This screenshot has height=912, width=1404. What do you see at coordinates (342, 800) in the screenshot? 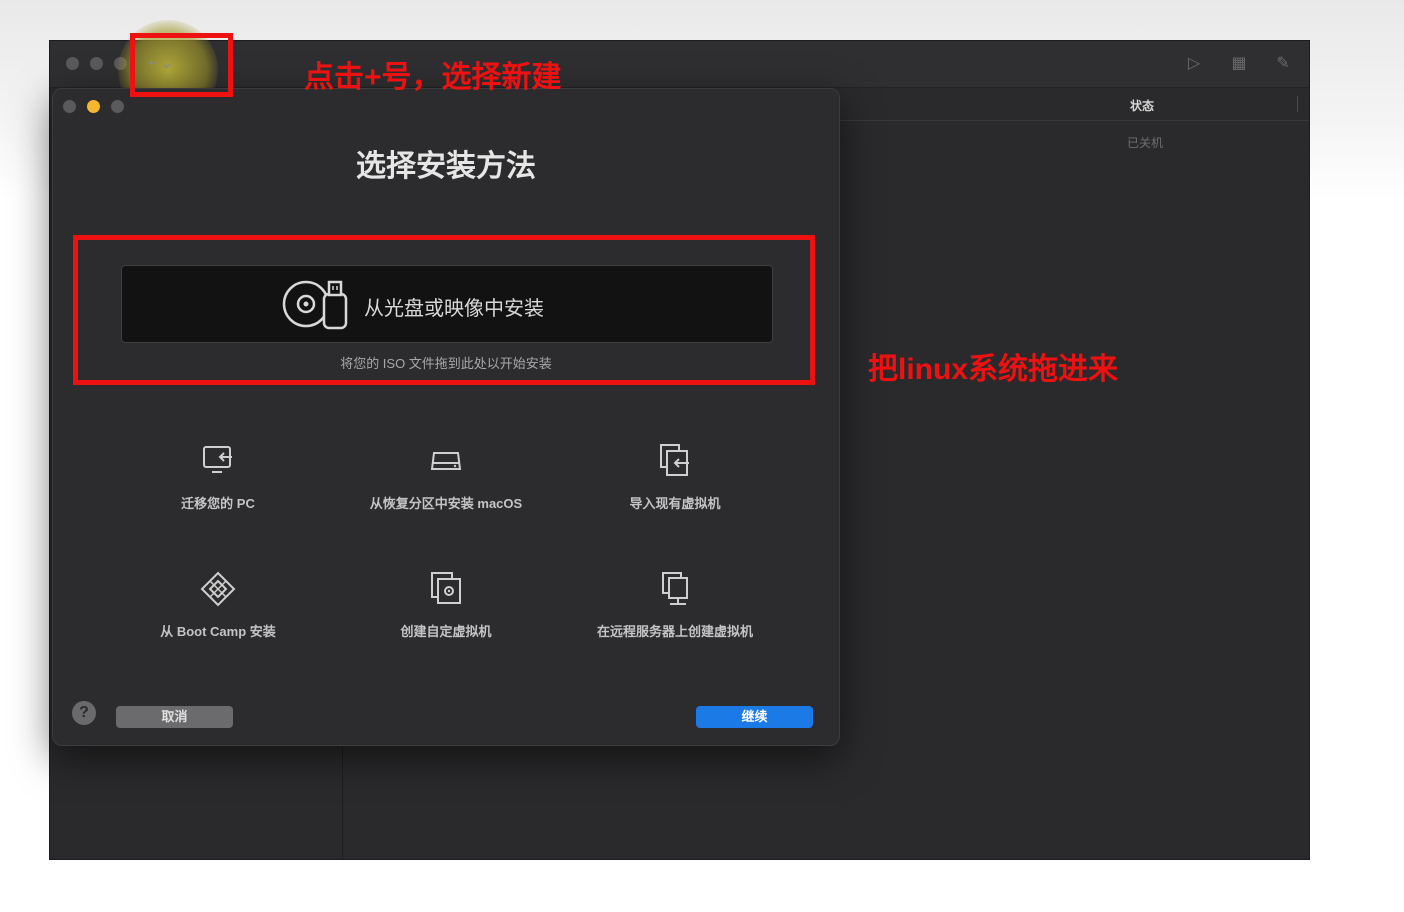
I see `sidebar-divider` at bounding box center [342, 800].